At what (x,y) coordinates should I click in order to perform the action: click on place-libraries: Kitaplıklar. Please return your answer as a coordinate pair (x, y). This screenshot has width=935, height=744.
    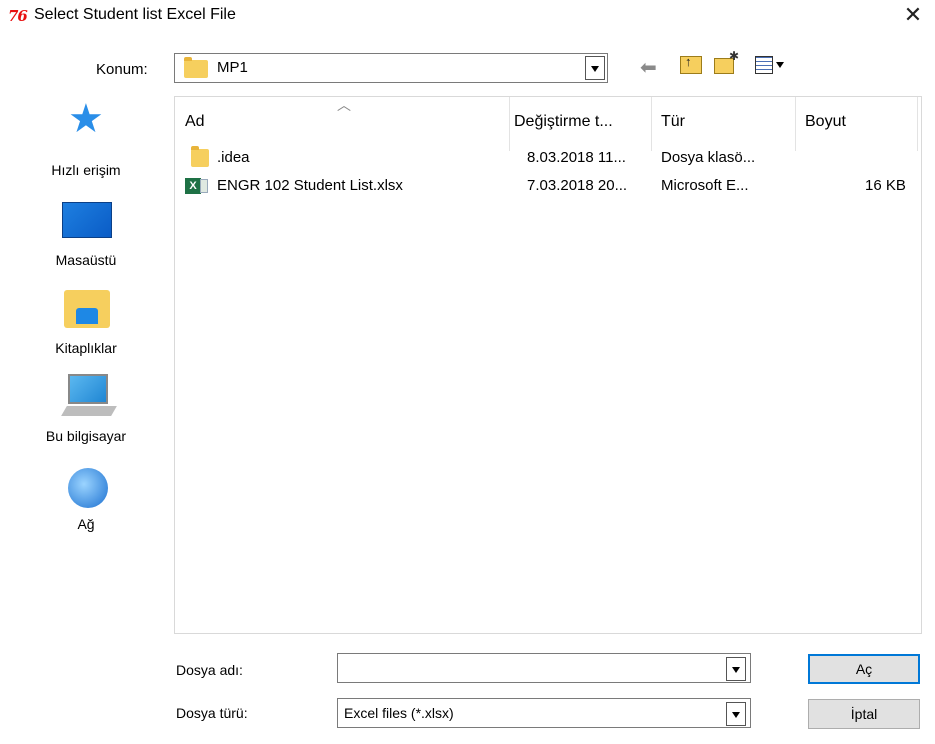
    Looking at the image, I should click on (86, 327).